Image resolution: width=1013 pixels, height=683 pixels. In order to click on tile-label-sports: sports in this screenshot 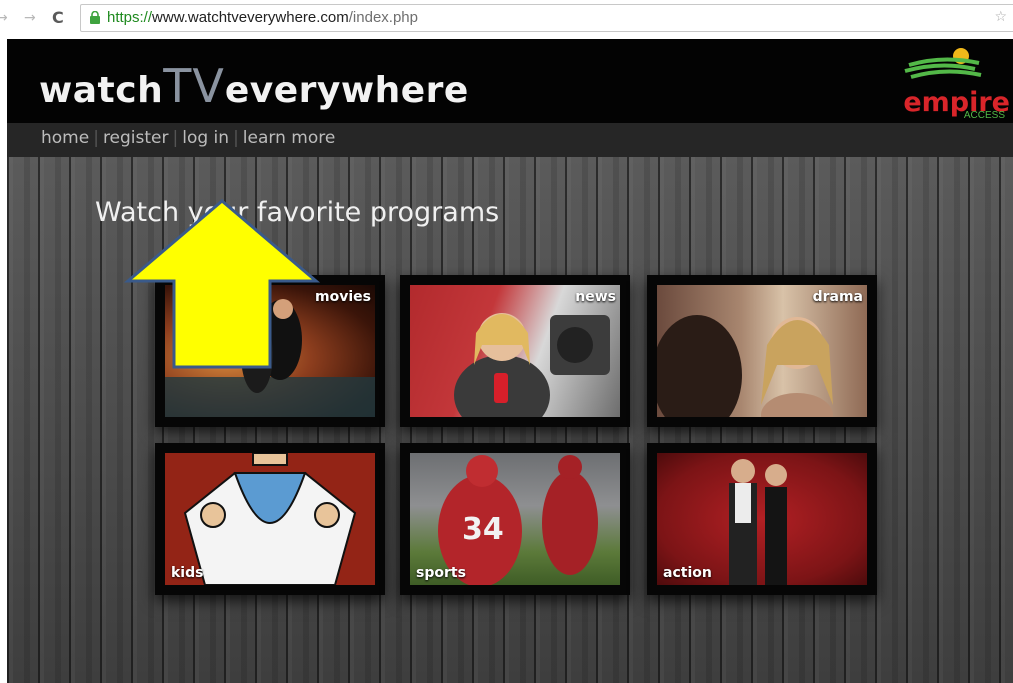, I will do `click(441, 573)`.